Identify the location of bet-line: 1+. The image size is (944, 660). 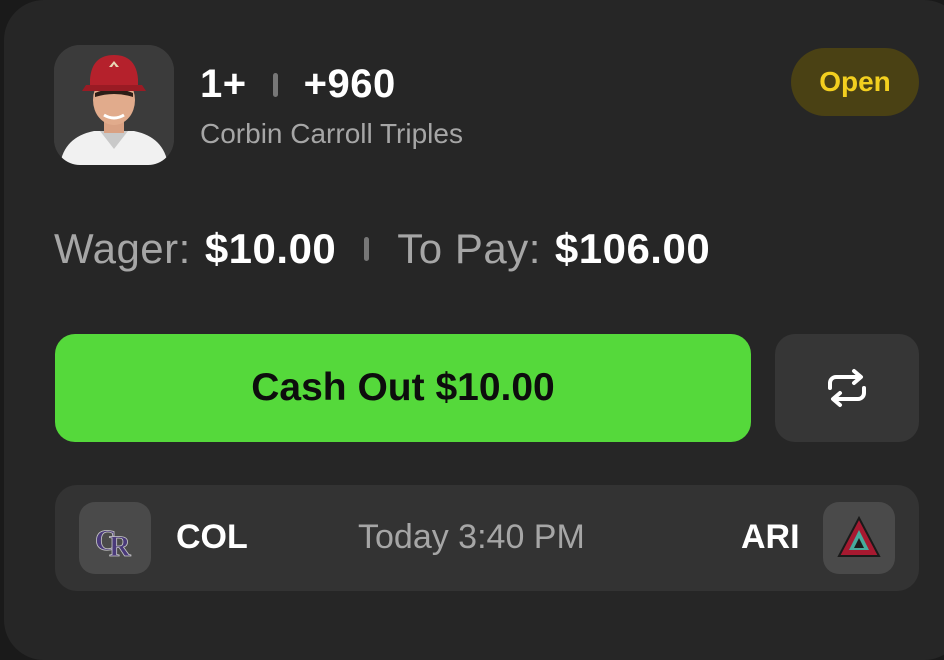
(223, 84).